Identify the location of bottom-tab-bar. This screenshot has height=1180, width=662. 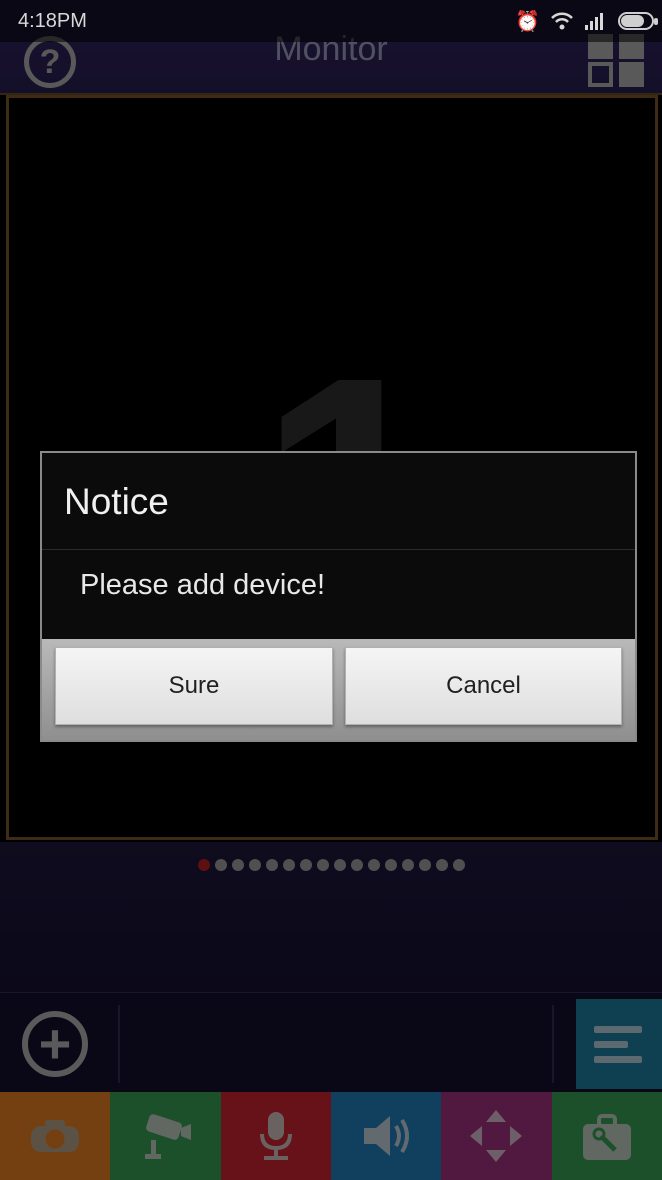
(331, 1136).